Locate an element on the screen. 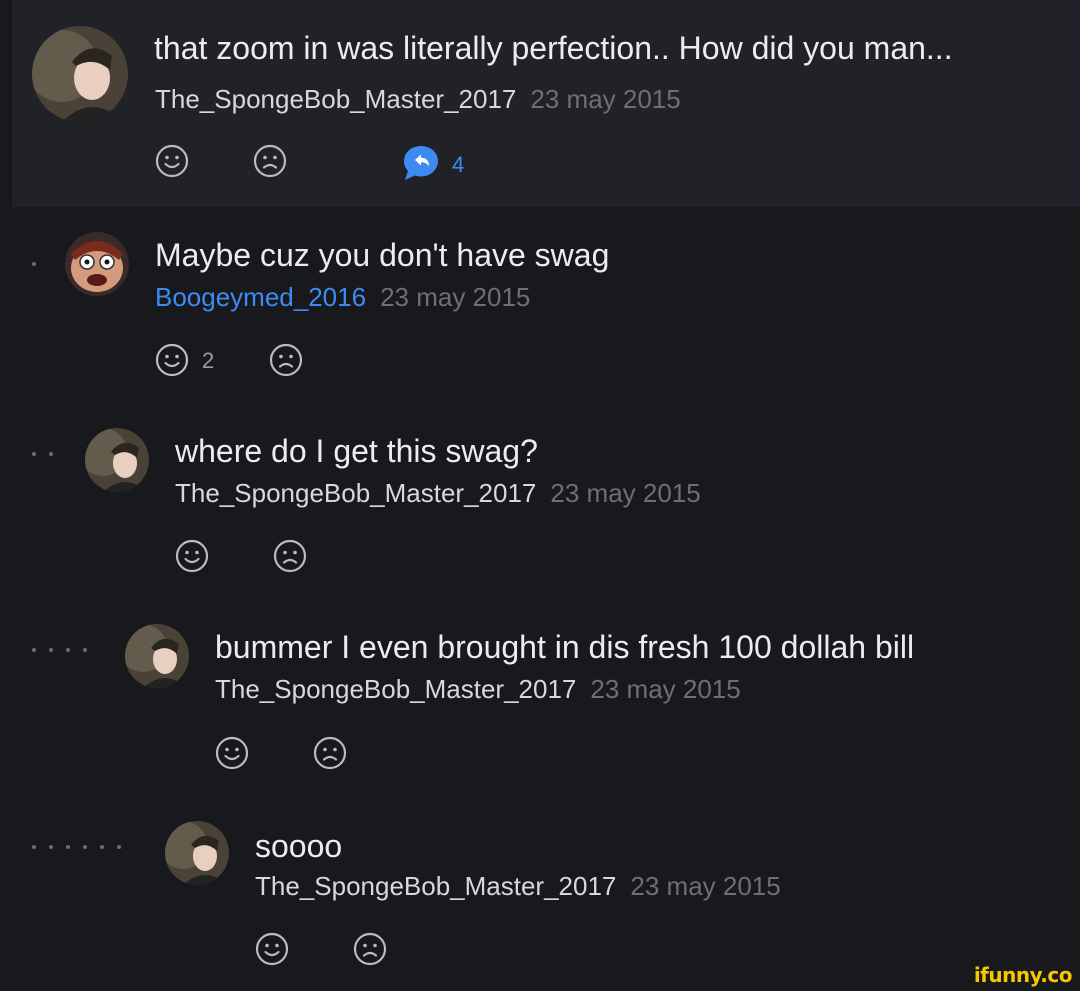 The height and width of the screenshot is (991, 1080). comment-text: Maybe cuz you don't have swag is located at coordinates (382, 255).